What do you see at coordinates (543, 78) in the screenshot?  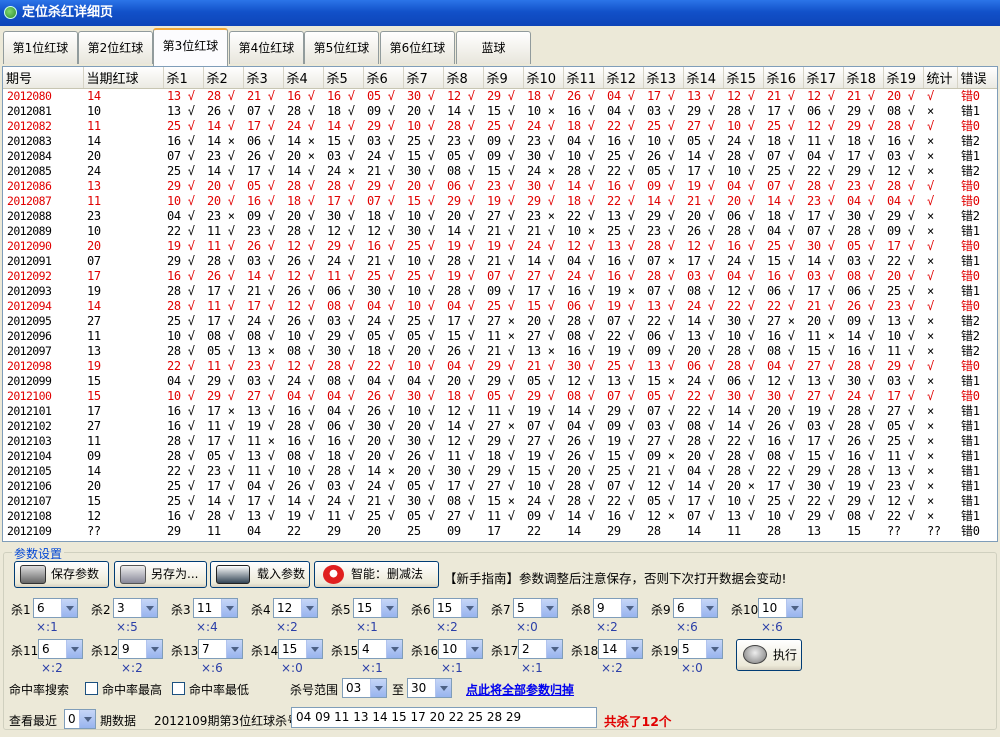 I see `column-header: 杀10` at bounding box center [543, 78].